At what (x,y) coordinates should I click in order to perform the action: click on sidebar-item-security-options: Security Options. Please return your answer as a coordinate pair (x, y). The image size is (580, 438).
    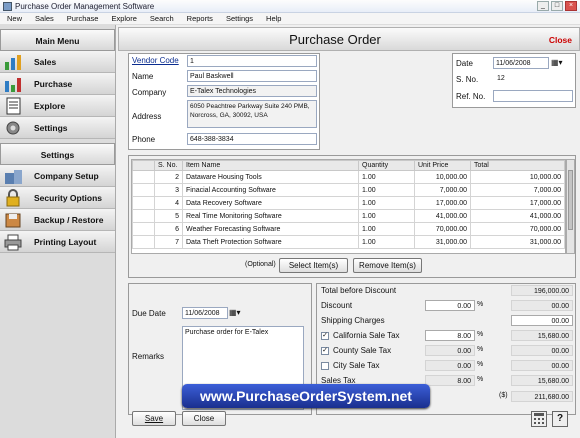
    Looking at the image, I should click on (57, 198).